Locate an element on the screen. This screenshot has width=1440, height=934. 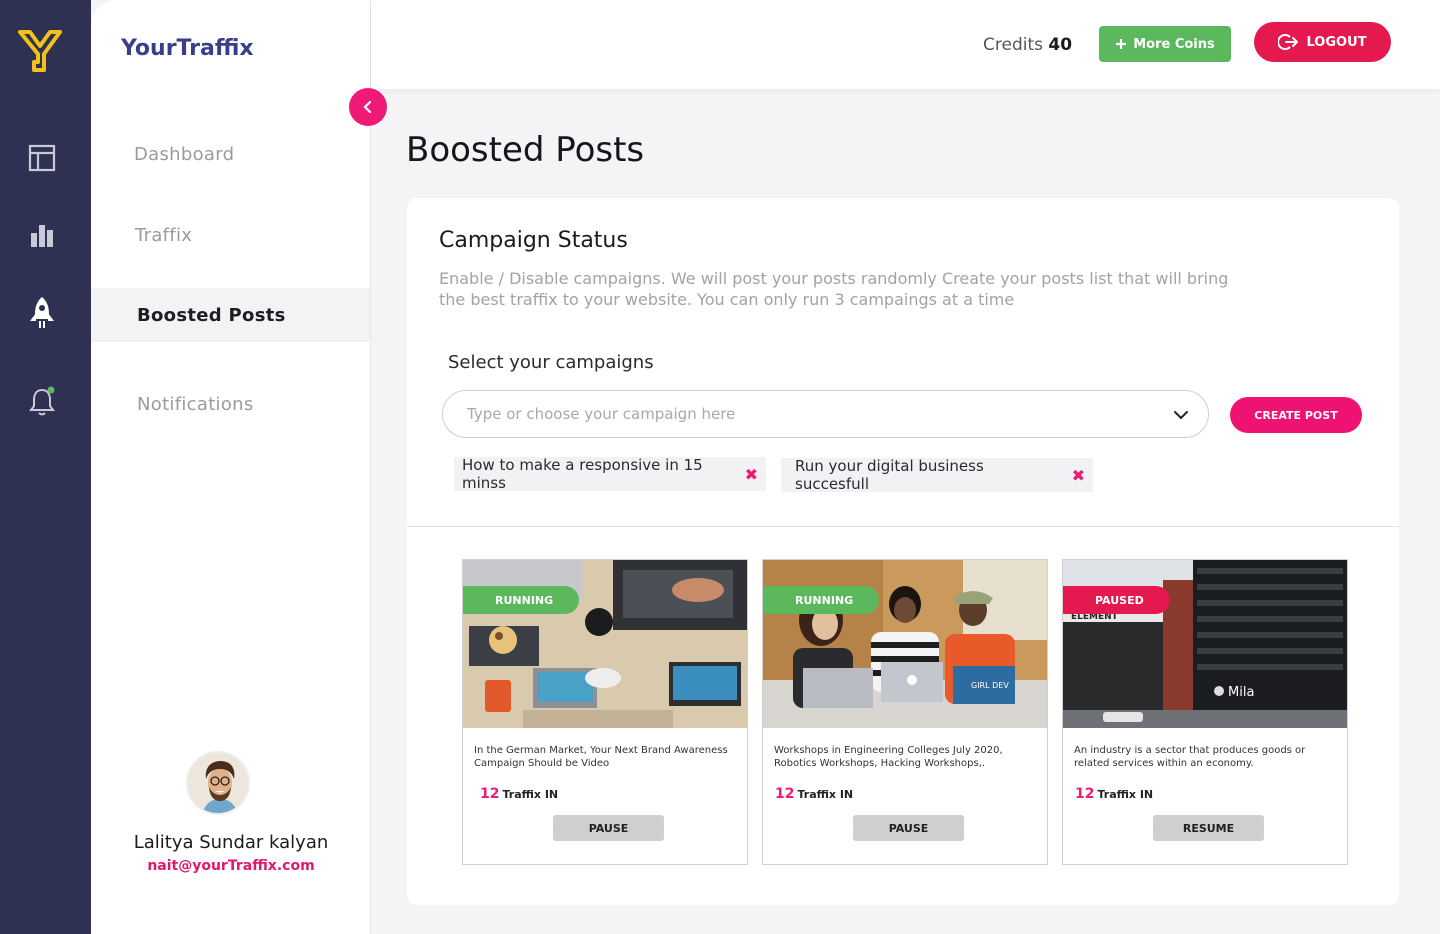
credits-display: Credits 40 is located at coordinates (1027, 45).